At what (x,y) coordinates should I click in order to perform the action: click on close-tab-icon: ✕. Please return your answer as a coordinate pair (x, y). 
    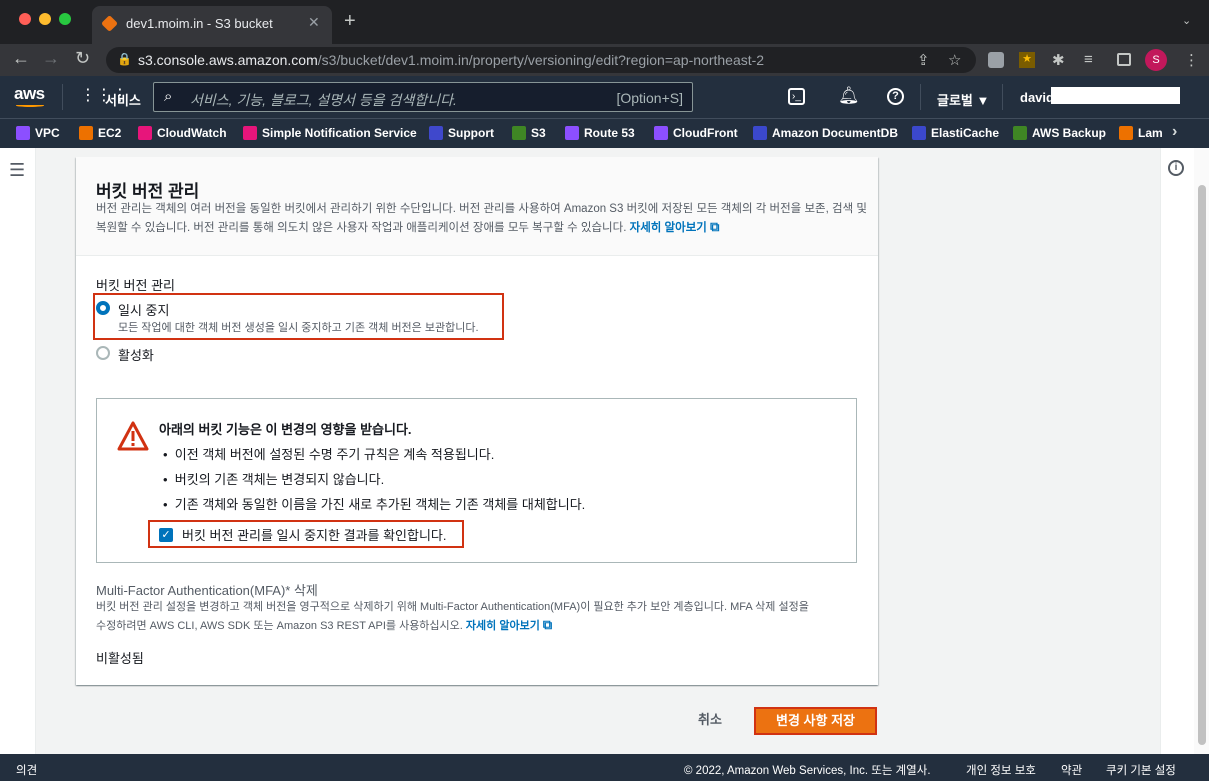
    Looking at the image, I should click on (314, 22).